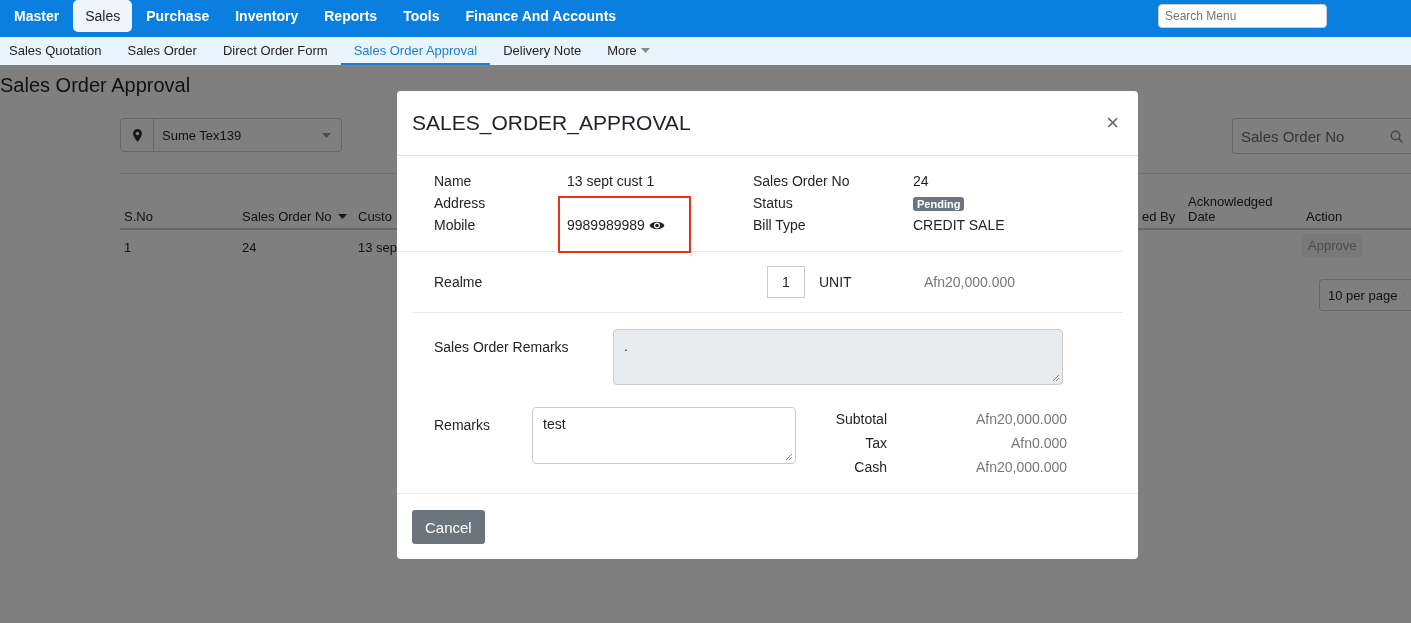 This screenshot has width=1411, height=623. What do you see at coordinates (1324, 216) in the screenshot?
I see `column-header: Action` at bounding box center [1324, 216].